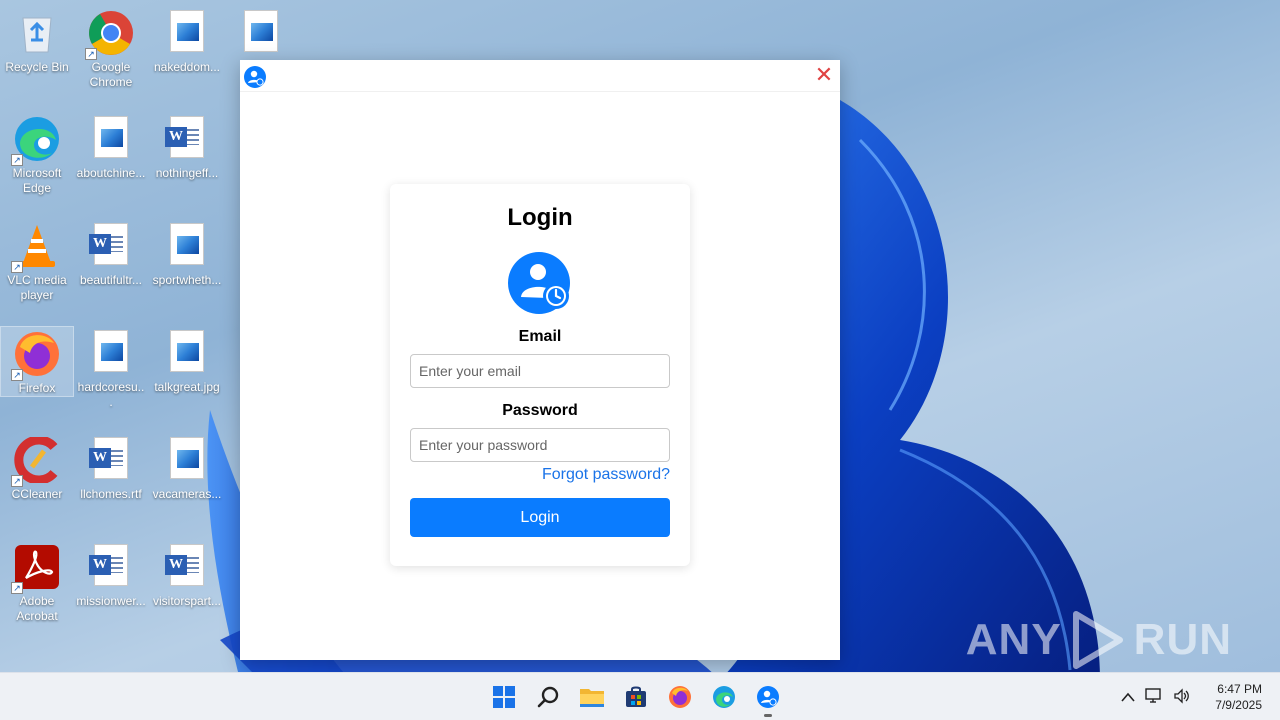 Image resolution: width=1280 pixels, height=720 pixels. I want to click on desktop-icon-image: talkgreat.jpg, so click(187, 360).